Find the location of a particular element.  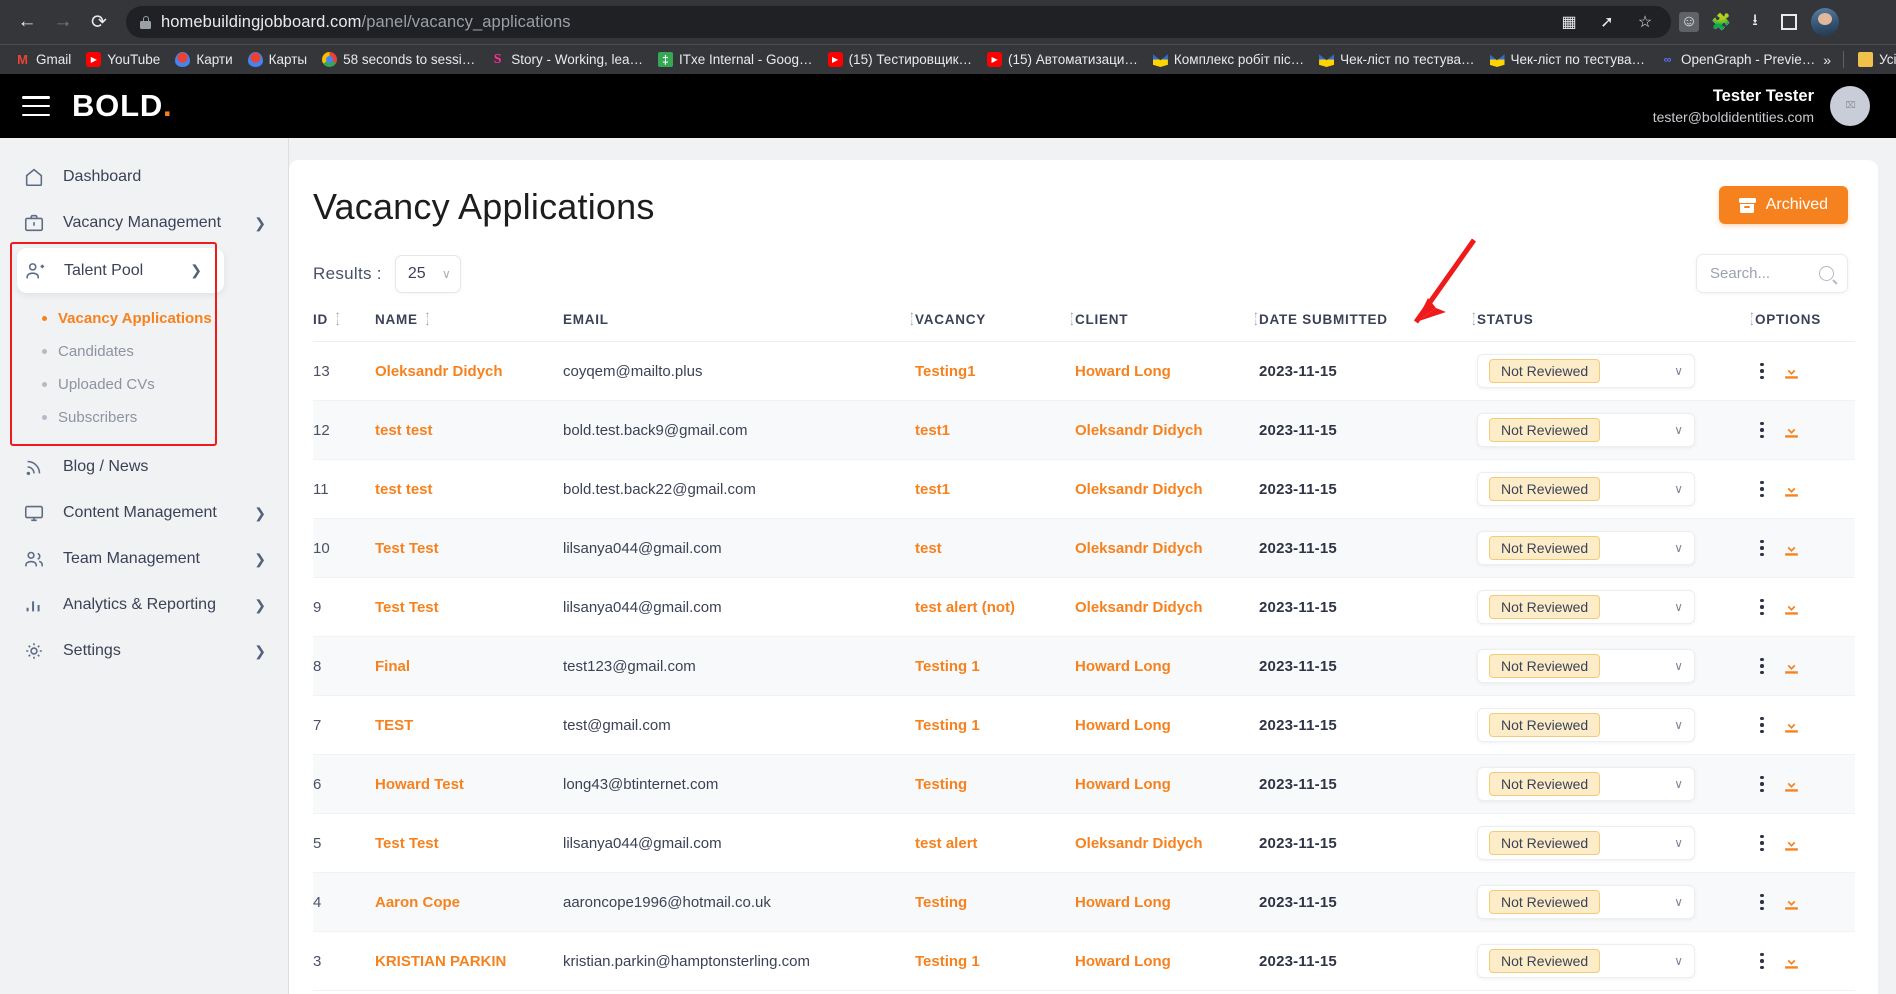

sidebar-item-team-management: Team Management ❯ is located at coordinates (144, 559).